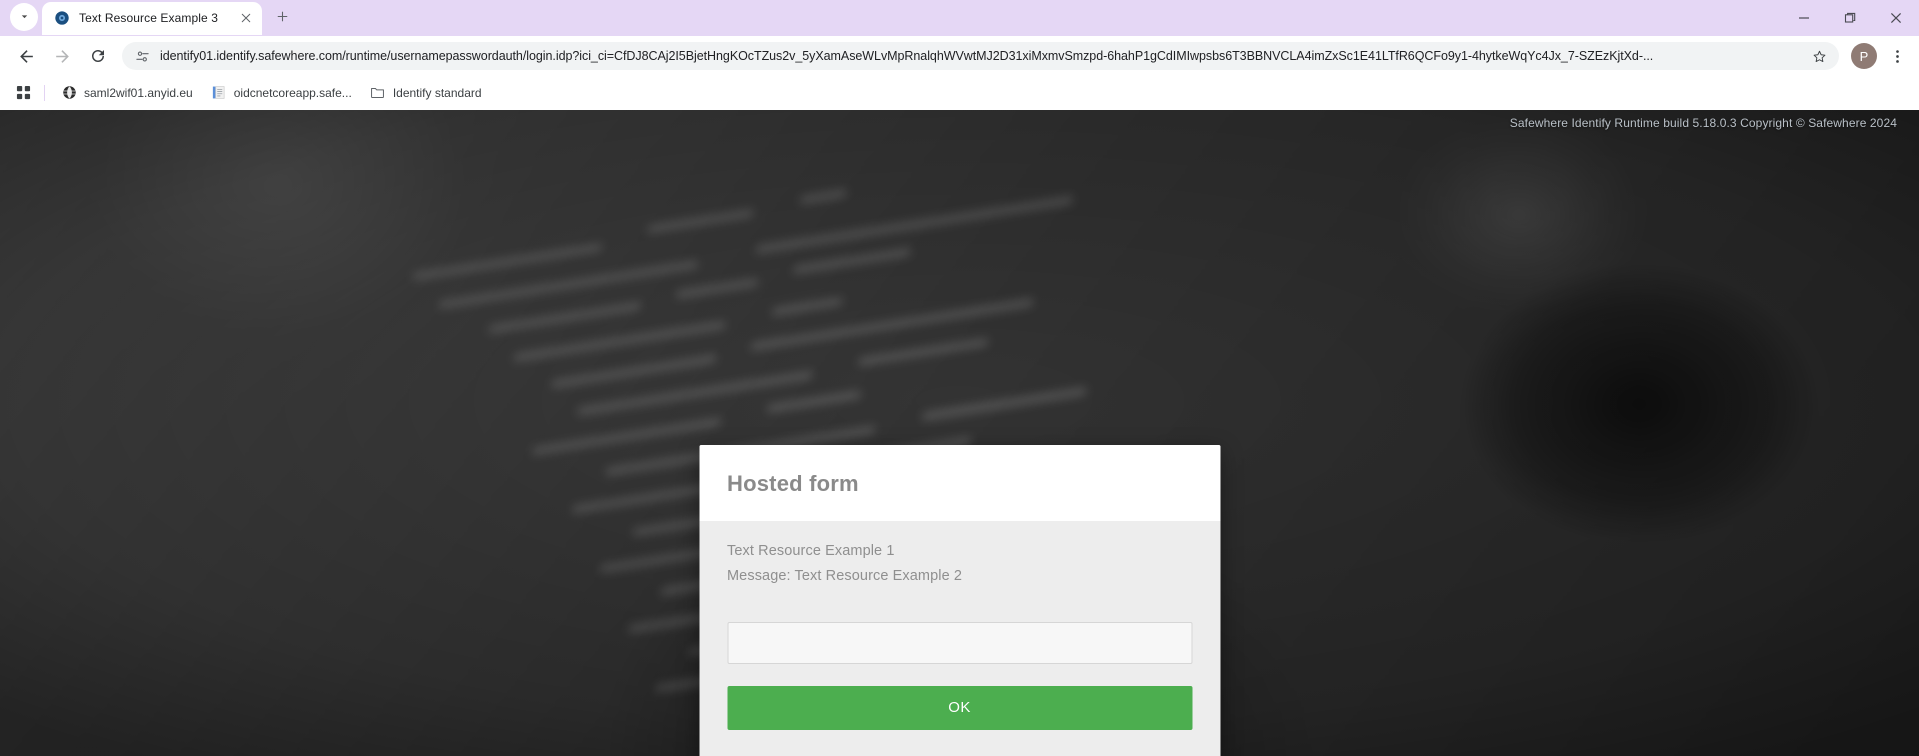  I want to click on minimize-icon, so click(1804, 18).